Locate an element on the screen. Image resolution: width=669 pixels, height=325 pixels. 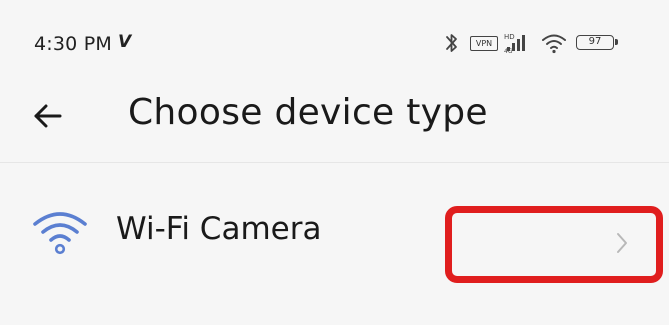
highlight-annotation is located at coordinates (554, 244).